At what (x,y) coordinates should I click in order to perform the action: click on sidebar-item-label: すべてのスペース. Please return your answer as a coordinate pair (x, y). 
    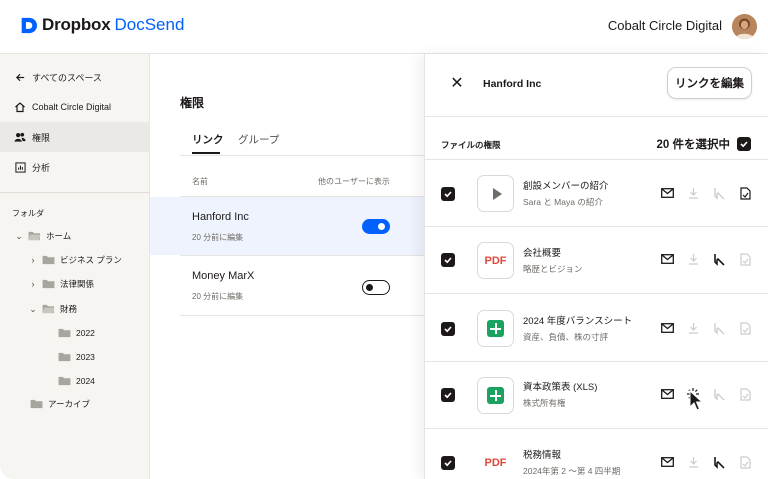
    Looking at the image, I should click on (67, 77).